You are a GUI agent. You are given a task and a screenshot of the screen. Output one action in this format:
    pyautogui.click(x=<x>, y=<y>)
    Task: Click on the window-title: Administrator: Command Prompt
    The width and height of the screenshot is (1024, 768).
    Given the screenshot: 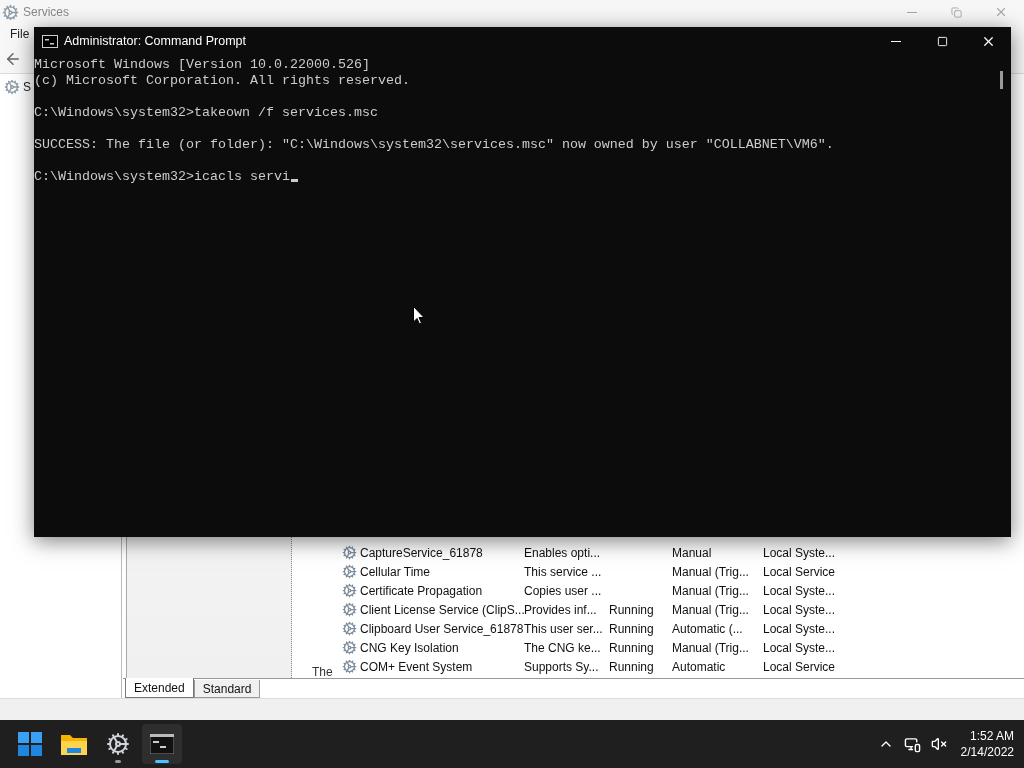 What is the action you would take?
    pyautogui.click(x=155, y=42)
    